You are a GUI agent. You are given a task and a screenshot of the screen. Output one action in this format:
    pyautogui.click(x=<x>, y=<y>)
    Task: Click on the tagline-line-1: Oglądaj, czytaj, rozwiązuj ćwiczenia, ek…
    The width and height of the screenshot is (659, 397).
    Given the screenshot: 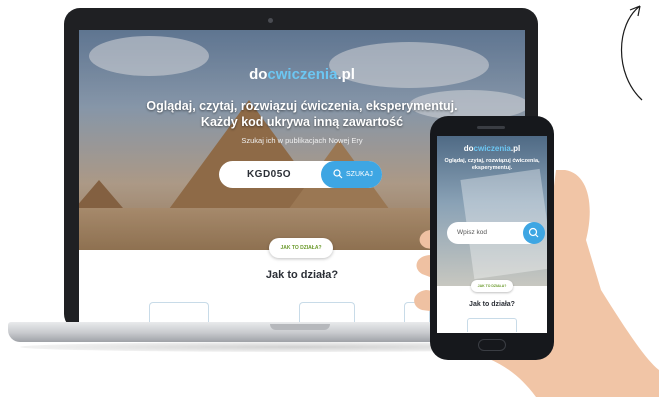 What is the action you would take?
    pyautogui.click(x=302, y=106)
    